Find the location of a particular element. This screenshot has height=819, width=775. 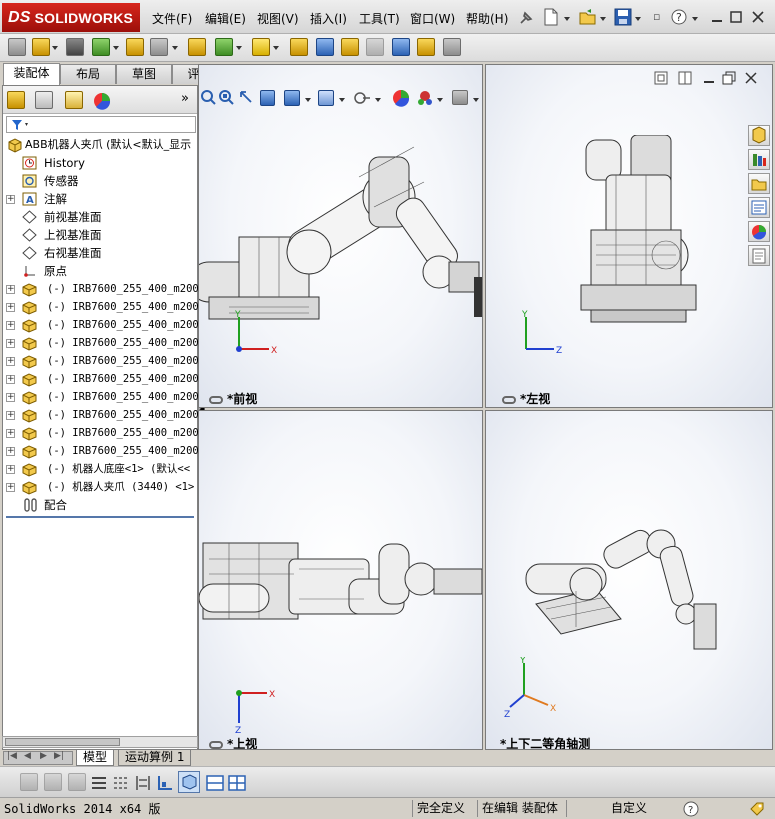

linear-pattern-icon is located at coordinates (101, 47).